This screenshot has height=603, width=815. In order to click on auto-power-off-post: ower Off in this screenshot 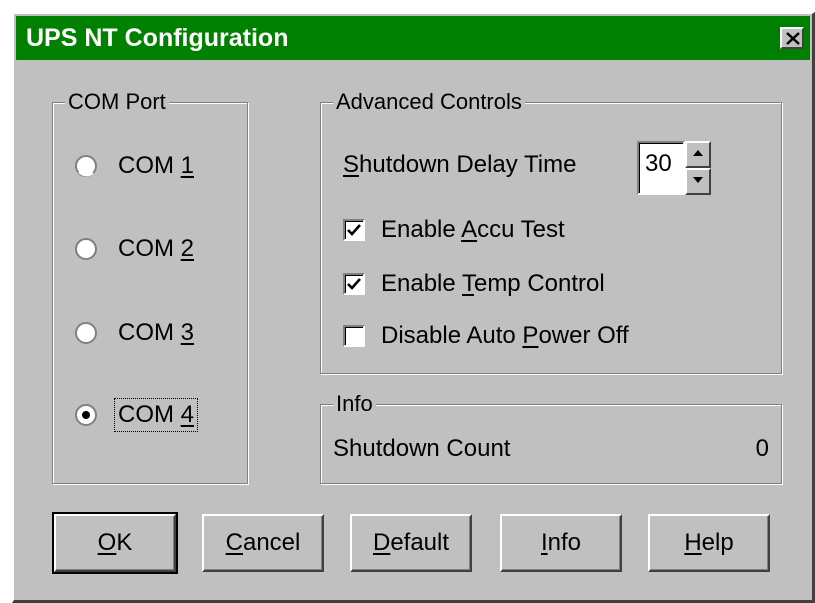, I will do `click(583, 335)`.